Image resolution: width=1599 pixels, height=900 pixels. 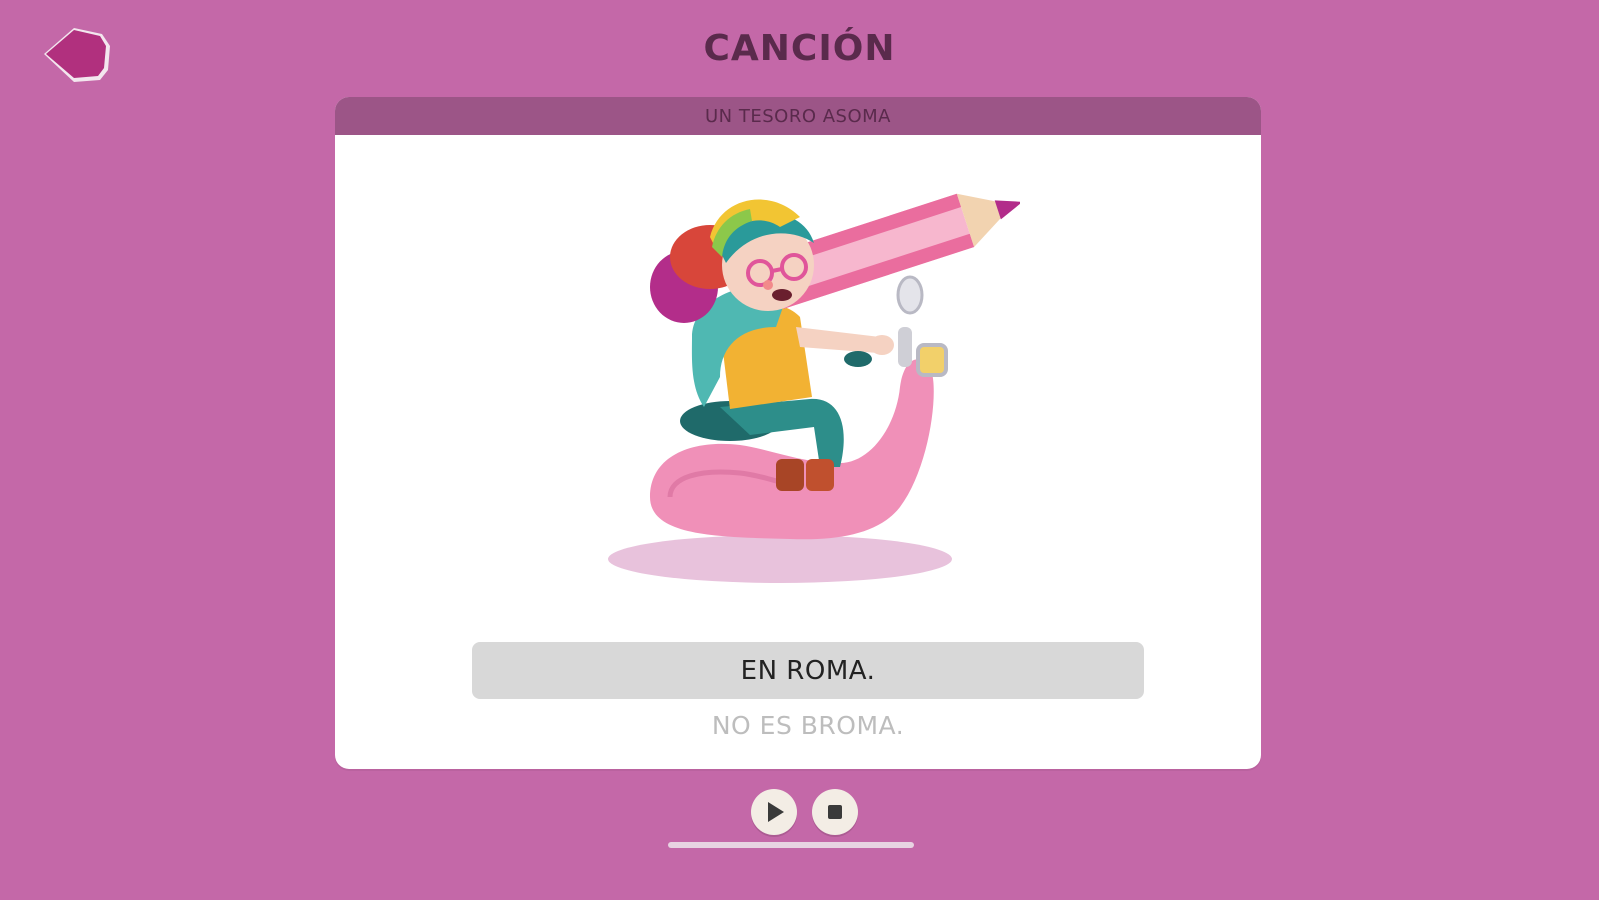 I want to click on play-icon, so click(x=776, y=812).